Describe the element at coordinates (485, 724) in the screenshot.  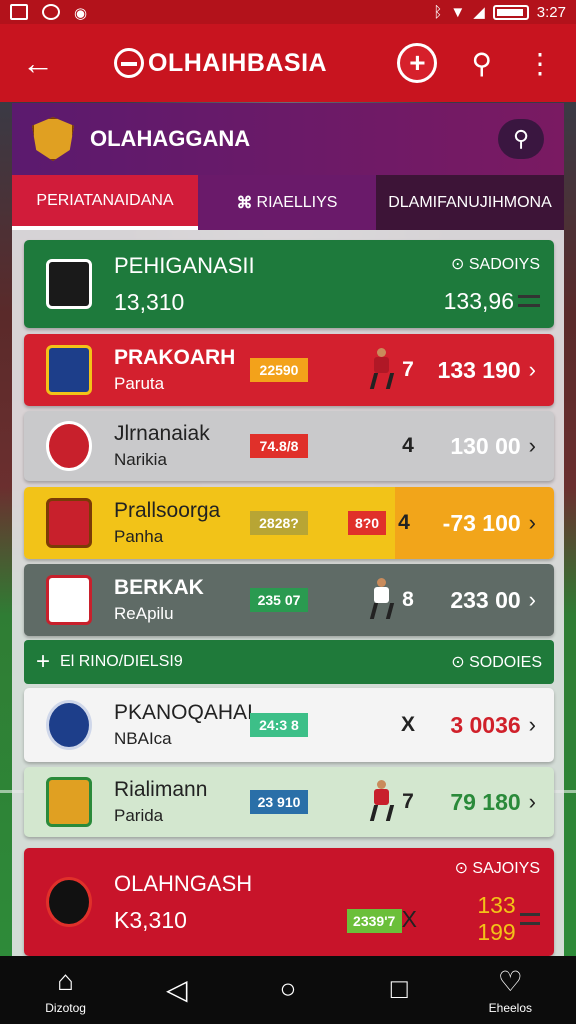
I see `match-score: 3 0036` at that location.